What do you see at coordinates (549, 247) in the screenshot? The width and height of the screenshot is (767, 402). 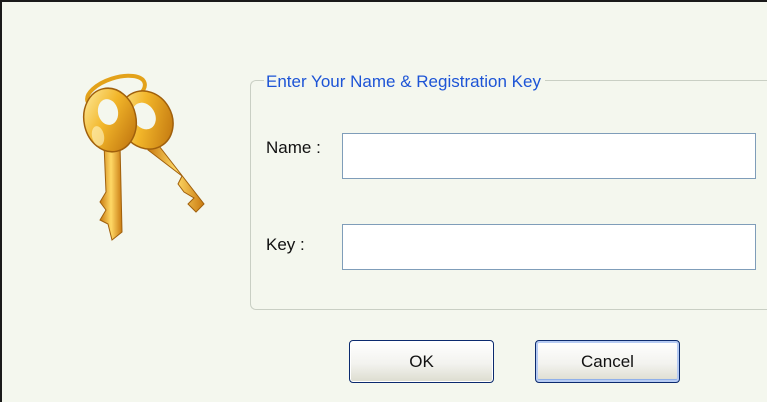 I see `key-input` at bounding box center [549, 247].